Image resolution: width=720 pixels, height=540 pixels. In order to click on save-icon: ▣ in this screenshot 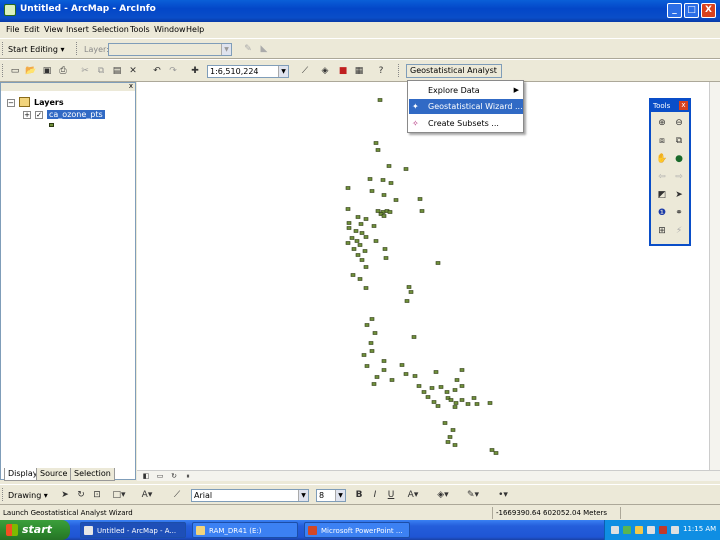, I will do `click(47, 71)`.